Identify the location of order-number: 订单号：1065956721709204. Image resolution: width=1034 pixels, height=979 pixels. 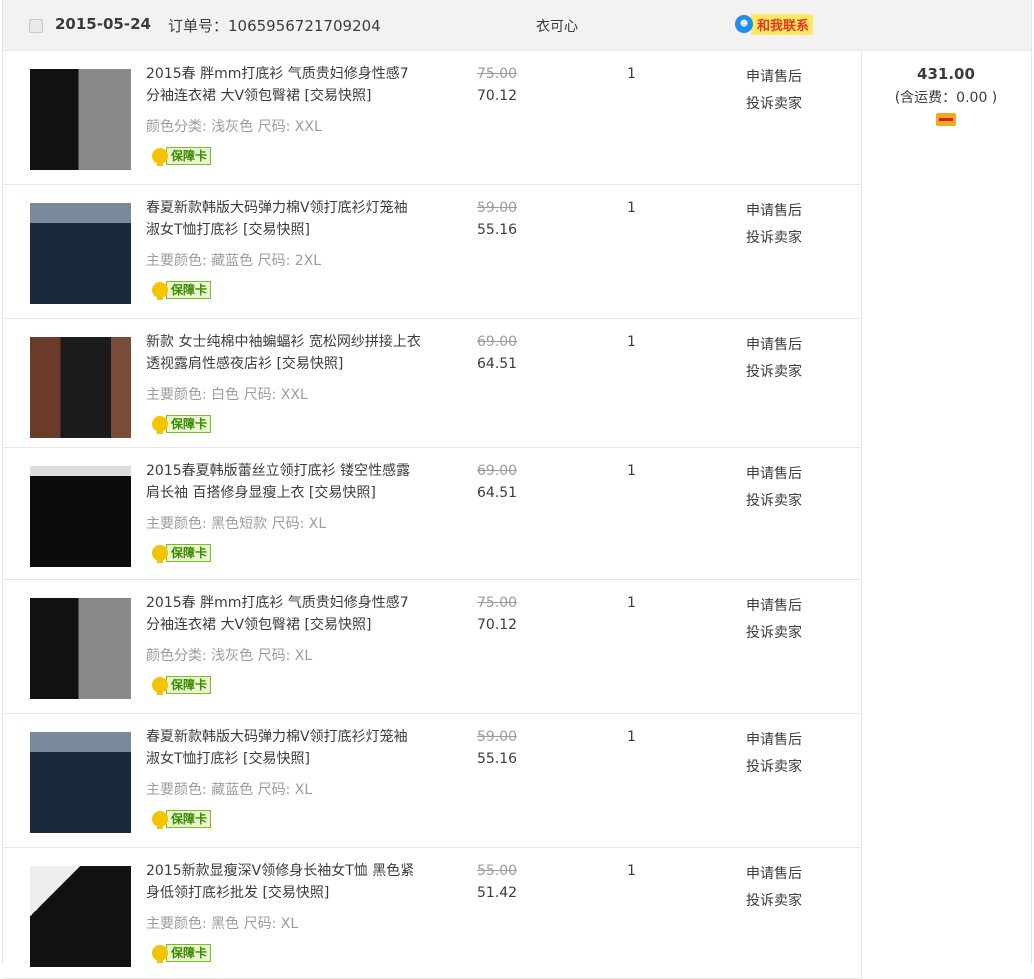
(274, 26).